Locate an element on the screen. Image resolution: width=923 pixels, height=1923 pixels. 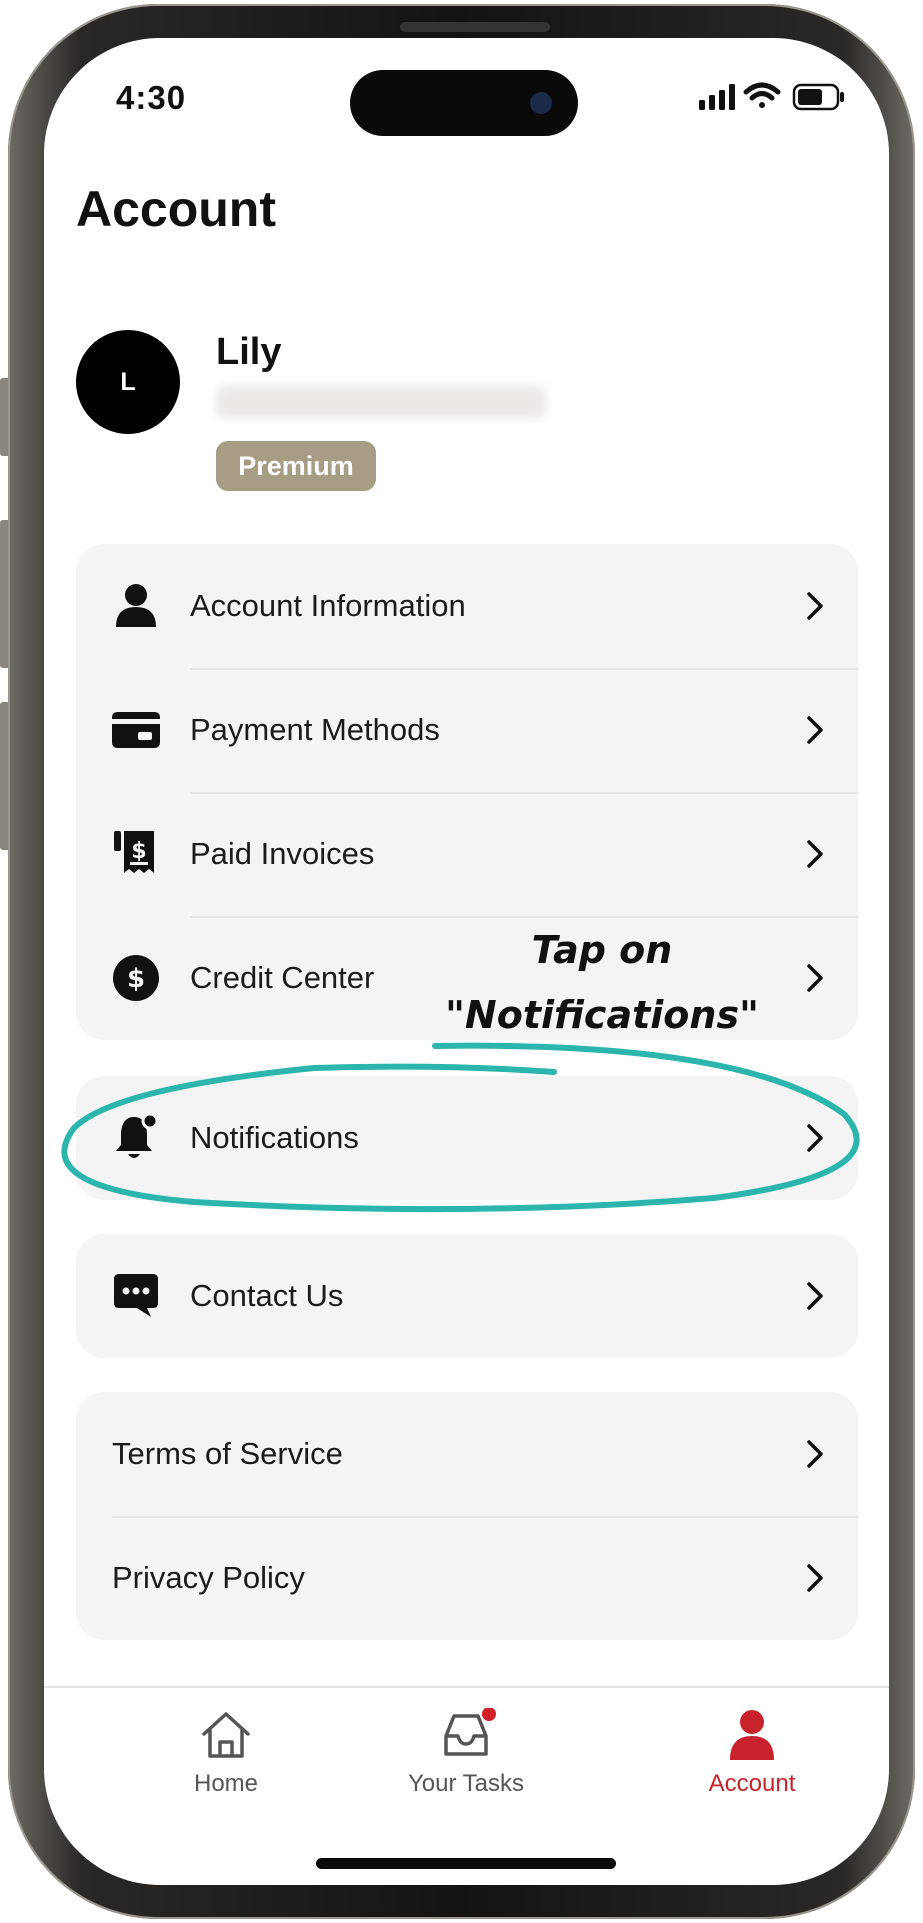
dollar-circle-icon: $ is located at coordinates (136, 978).